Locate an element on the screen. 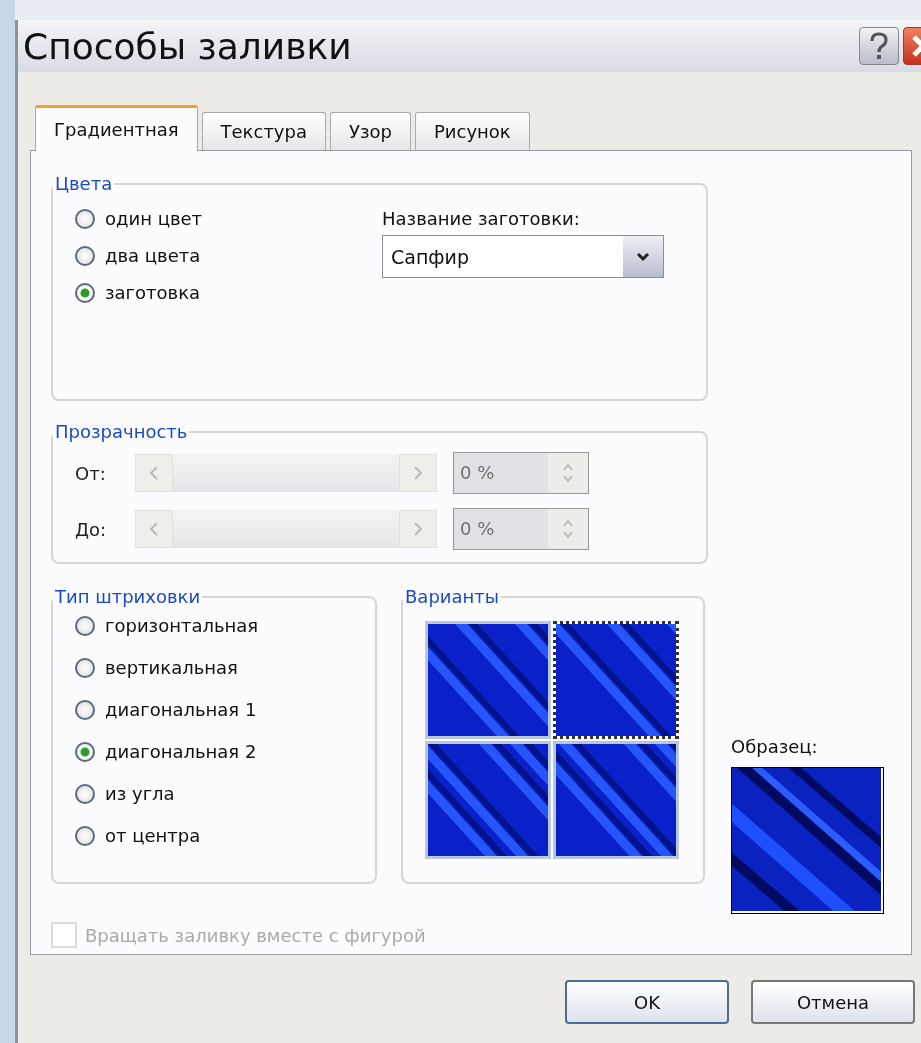 The width and height of the screenshot is (921, 1043). group-title: Прозрачность is located at coordinates (121, 431).